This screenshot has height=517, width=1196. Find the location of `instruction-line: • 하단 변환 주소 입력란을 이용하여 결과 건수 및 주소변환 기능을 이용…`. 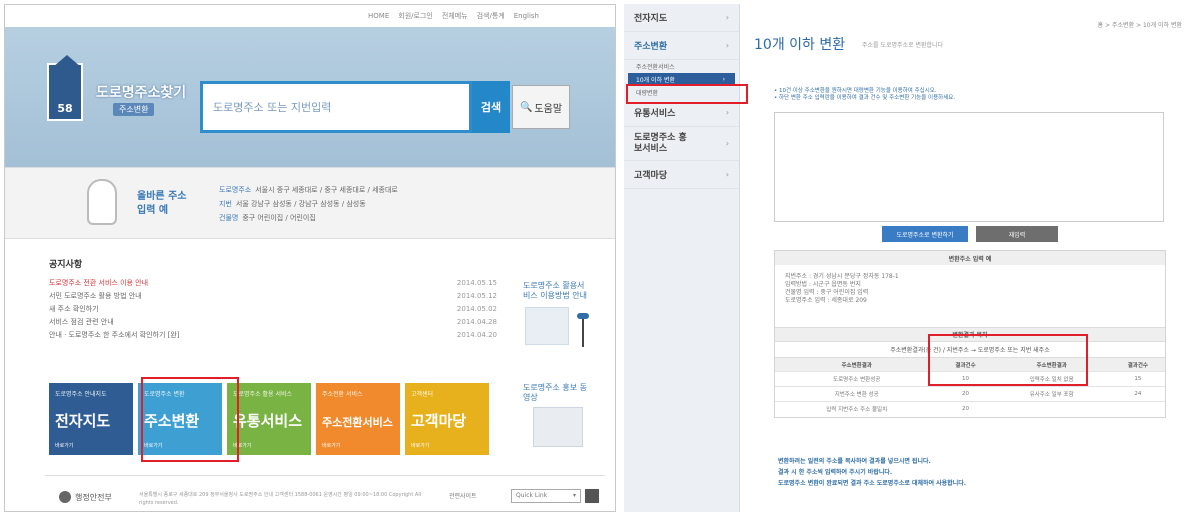

instruction-line: • 하단 변환 주소 입력란을 이용하여 결과 건수 및 주소변환 기능을 이용… is located at coordinates (865, 98).